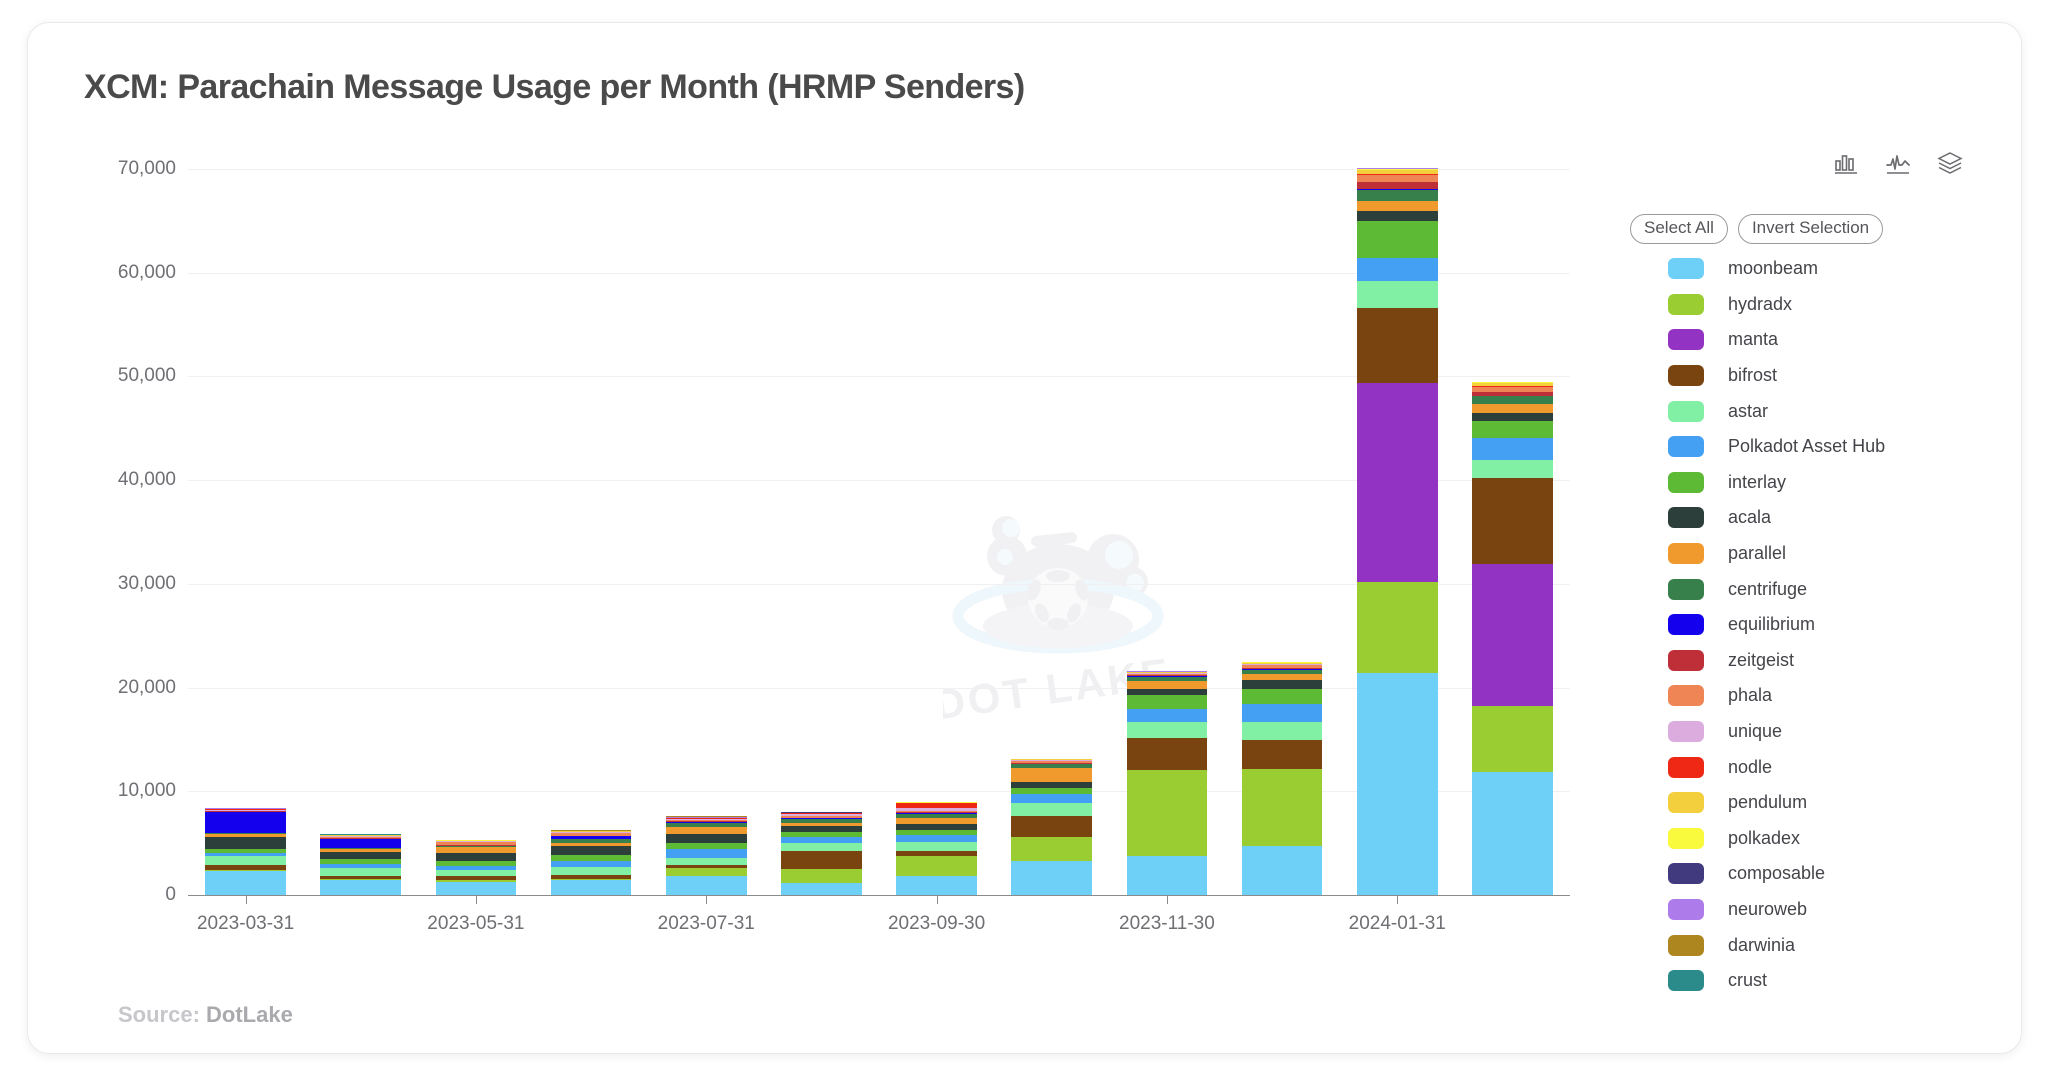  What do you see at coordinates (1757, 945) in the screenshot?
I see `legend-item-darwinia: darwinia` at bounding box center [1757, 945].